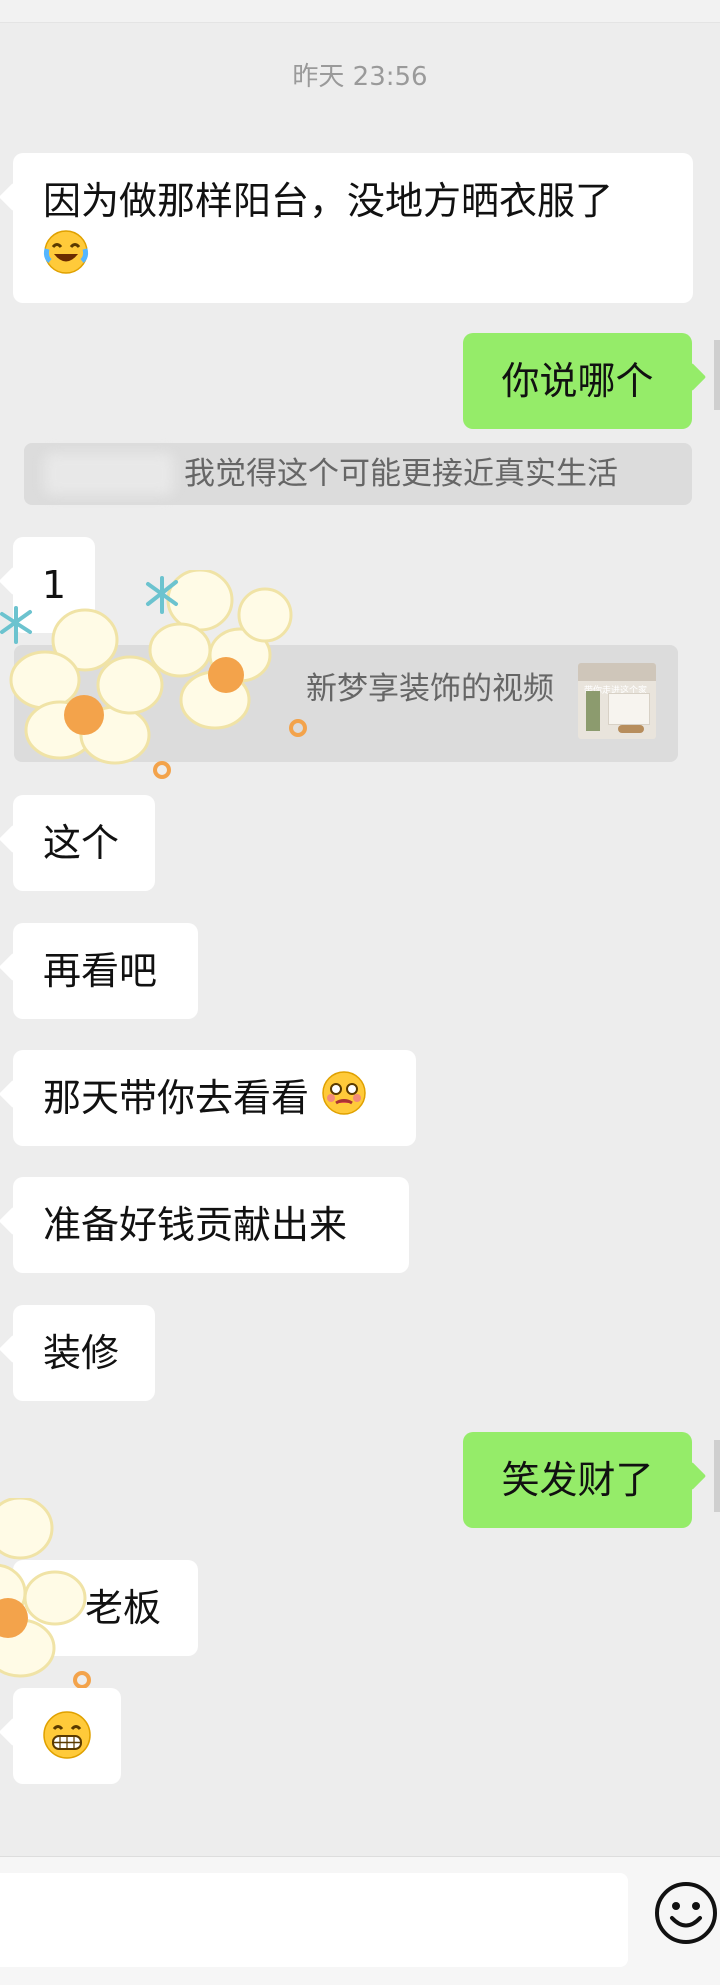  I want to click on video-thumbnail: 带你走进这个家, so click(617, 701).